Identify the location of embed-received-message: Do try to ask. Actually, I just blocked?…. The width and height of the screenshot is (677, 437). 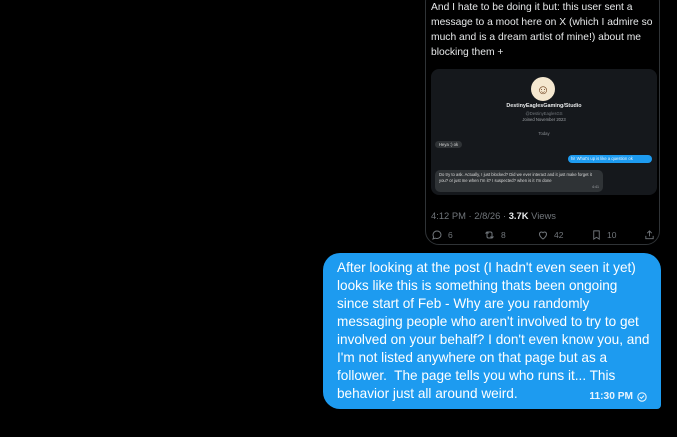
(519, 181).